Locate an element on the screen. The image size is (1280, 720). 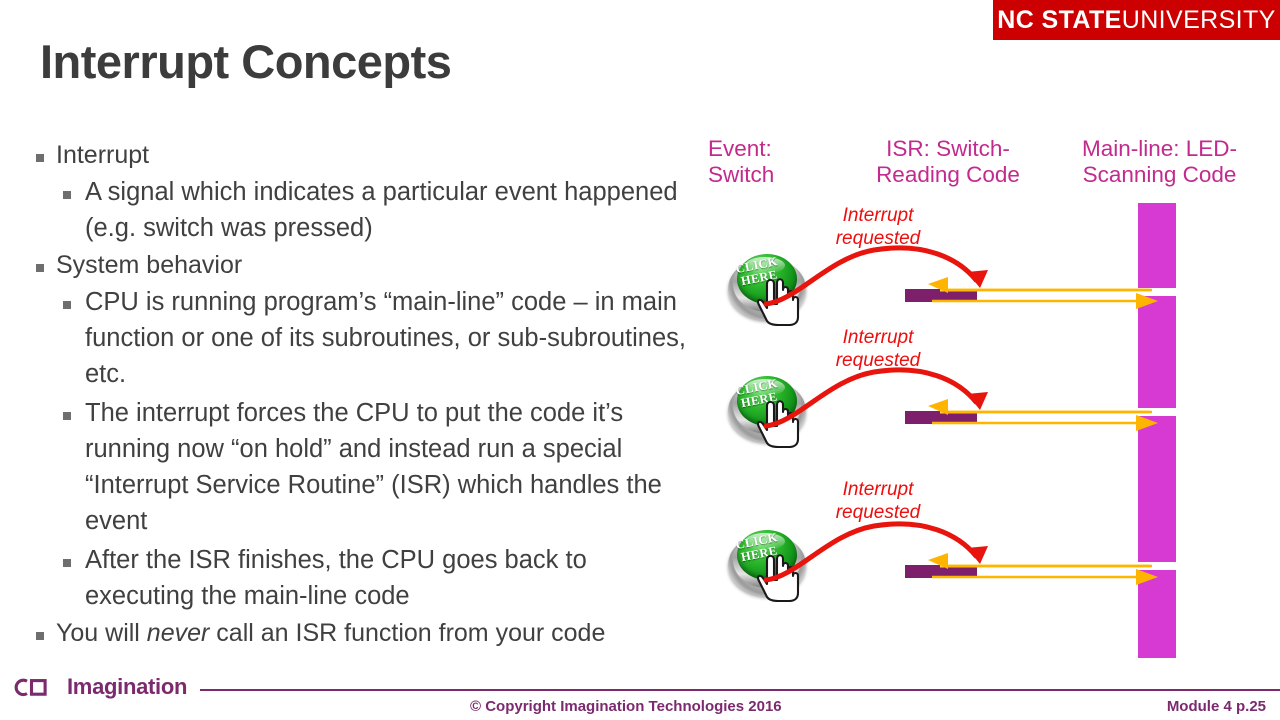
imagination-wordmark: Imagination is located at coordinates (127, 686).